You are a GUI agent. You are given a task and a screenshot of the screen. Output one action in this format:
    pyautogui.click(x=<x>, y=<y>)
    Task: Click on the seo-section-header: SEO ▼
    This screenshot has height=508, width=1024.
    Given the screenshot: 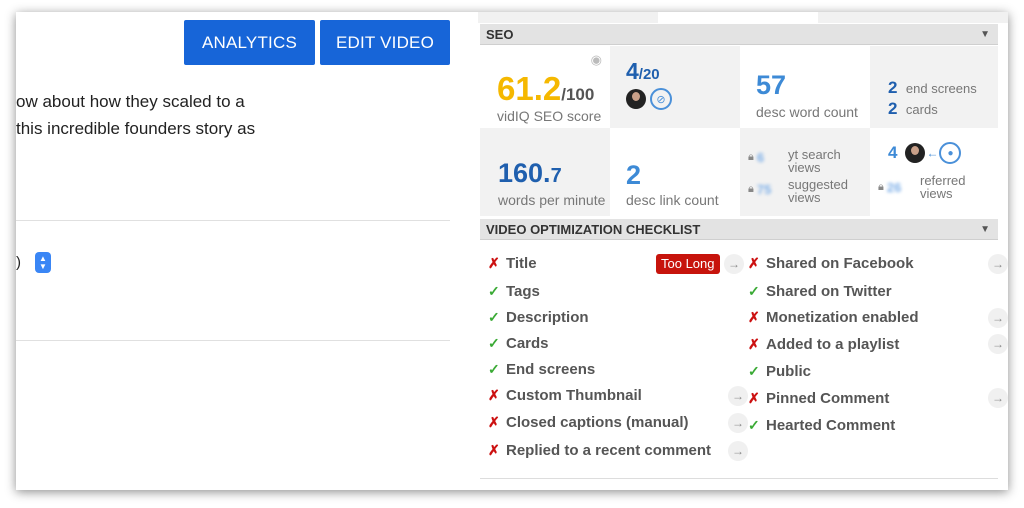 What is the action you would take?
    pyautogui.click(x=739, y=34)
    